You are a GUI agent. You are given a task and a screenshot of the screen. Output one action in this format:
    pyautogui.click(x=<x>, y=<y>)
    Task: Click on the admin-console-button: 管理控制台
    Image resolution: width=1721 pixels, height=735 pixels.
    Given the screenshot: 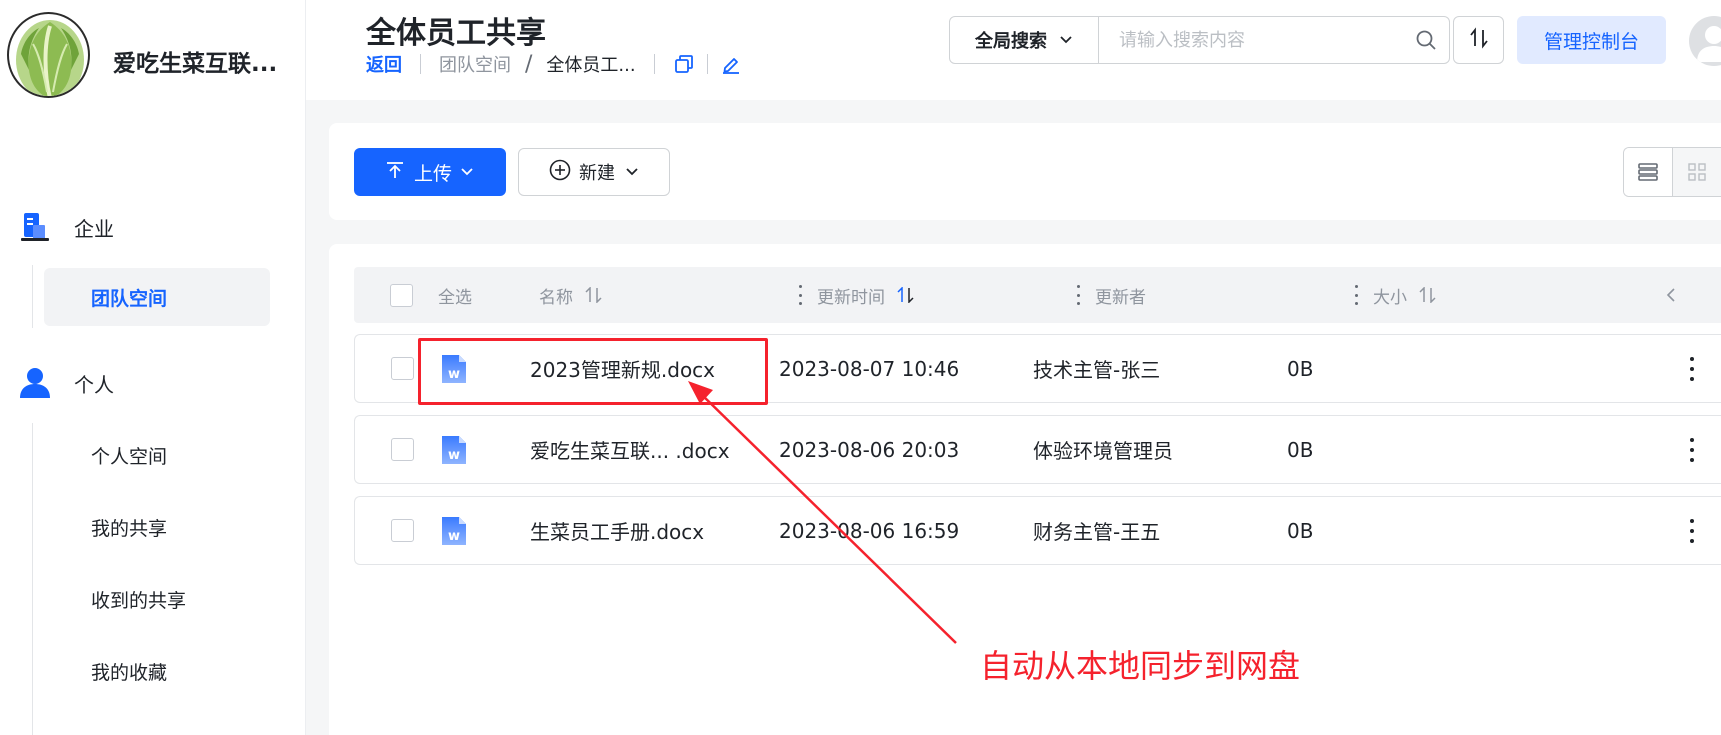 What is the action you would take?
    pyautogui.click(x=1591, y=40)
    